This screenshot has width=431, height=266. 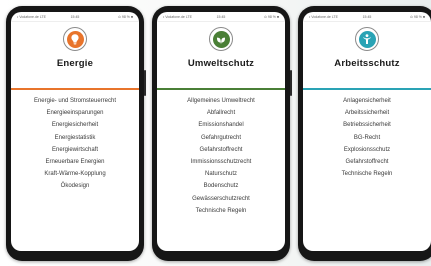 I want to click on topic-item: Explosionsschutz, so click(x=367, y=150).